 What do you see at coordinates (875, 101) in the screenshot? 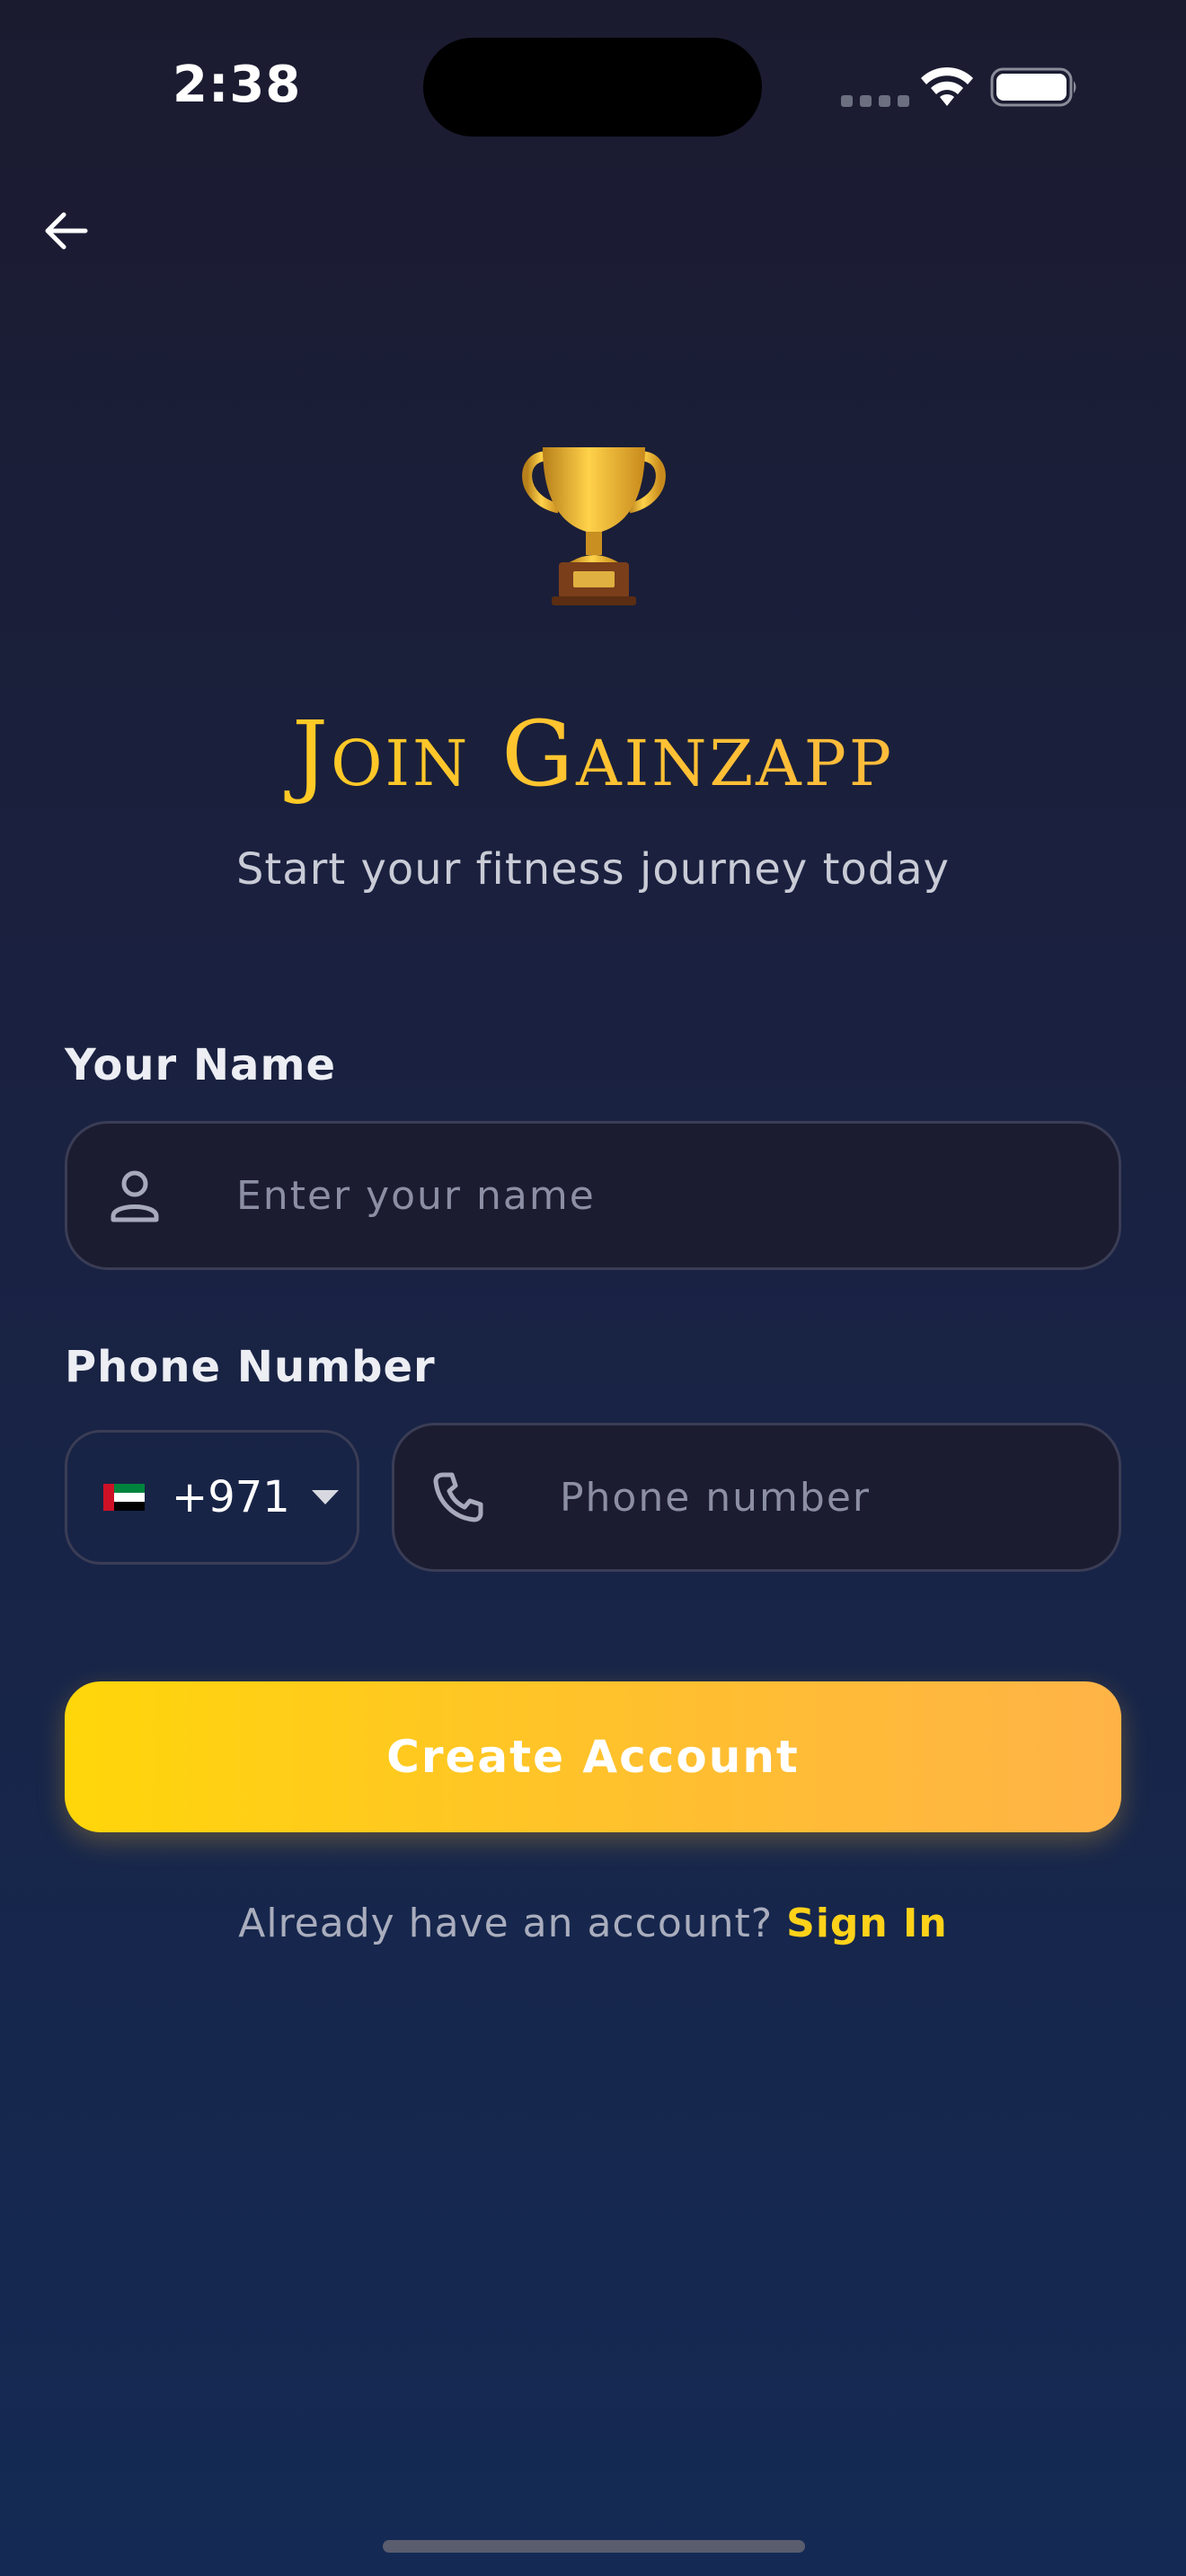
I see `cellular-signal-icon` at bounding box center [875, 101].